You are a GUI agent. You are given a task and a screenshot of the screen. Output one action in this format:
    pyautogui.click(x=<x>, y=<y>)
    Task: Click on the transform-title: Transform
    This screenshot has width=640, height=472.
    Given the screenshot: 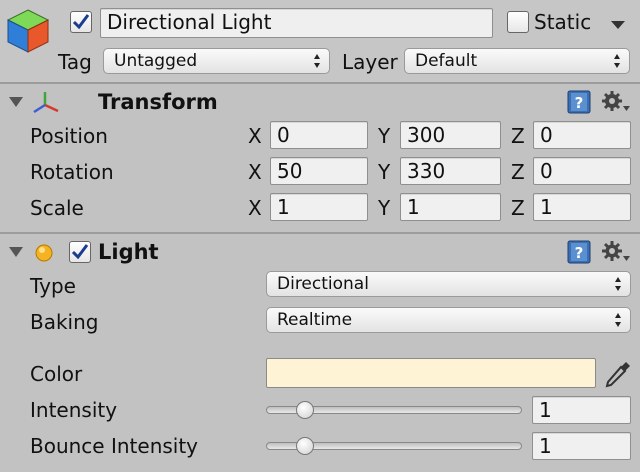 What is the action you would take?
    pyautogui.click(x=158, y=102)
    